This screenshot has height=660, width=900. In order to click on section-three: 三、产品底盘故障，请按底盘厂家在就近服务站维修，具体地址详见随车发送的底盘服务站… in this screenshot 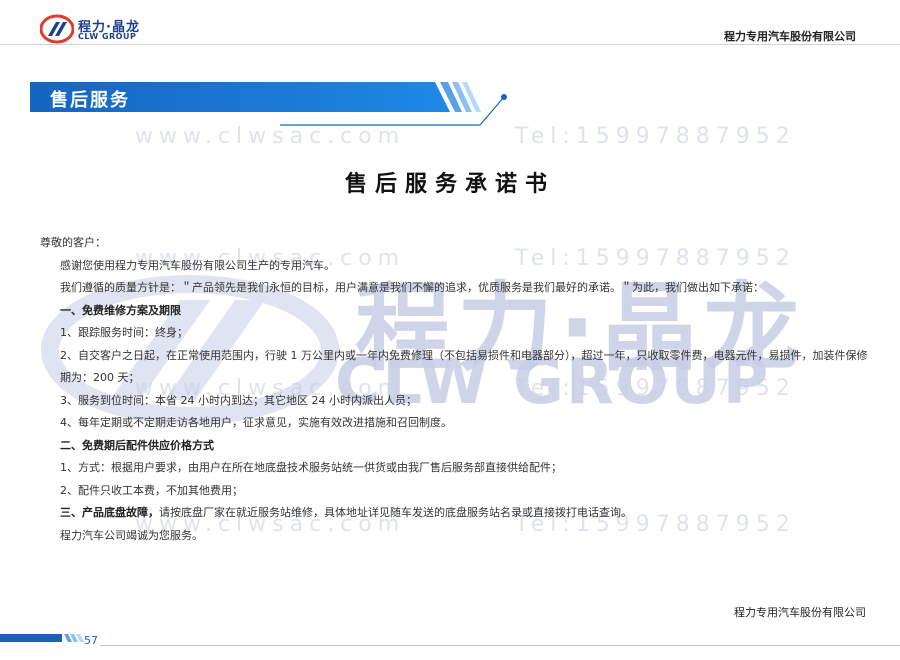, I will do `click(455, 513)`.